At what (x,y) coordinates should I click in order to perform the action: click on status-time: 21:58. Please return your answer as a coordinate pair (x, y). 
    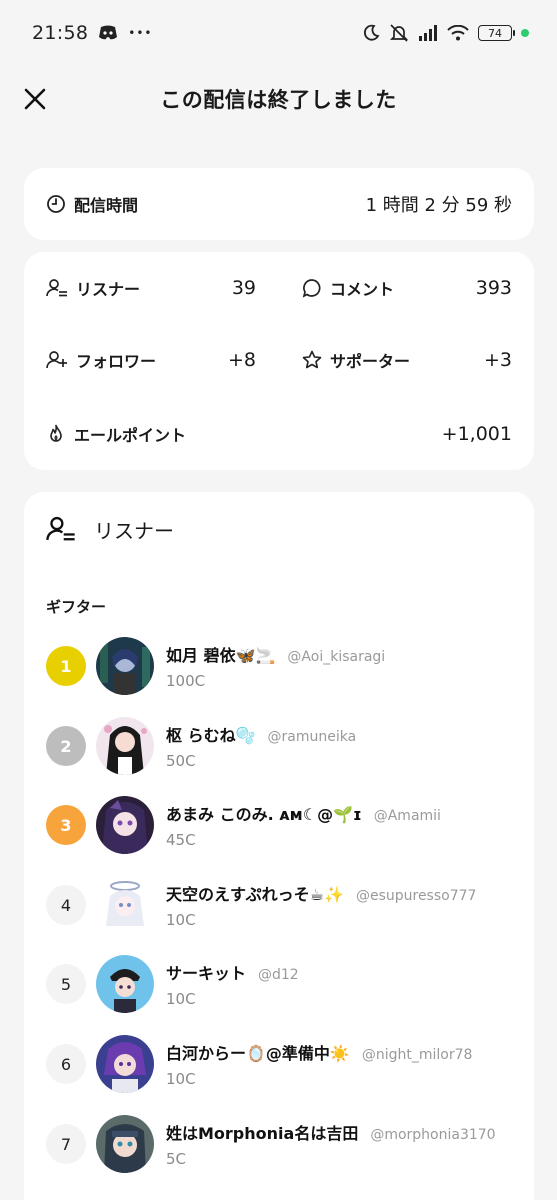
    Looking at the image, I should click on (60, 33).